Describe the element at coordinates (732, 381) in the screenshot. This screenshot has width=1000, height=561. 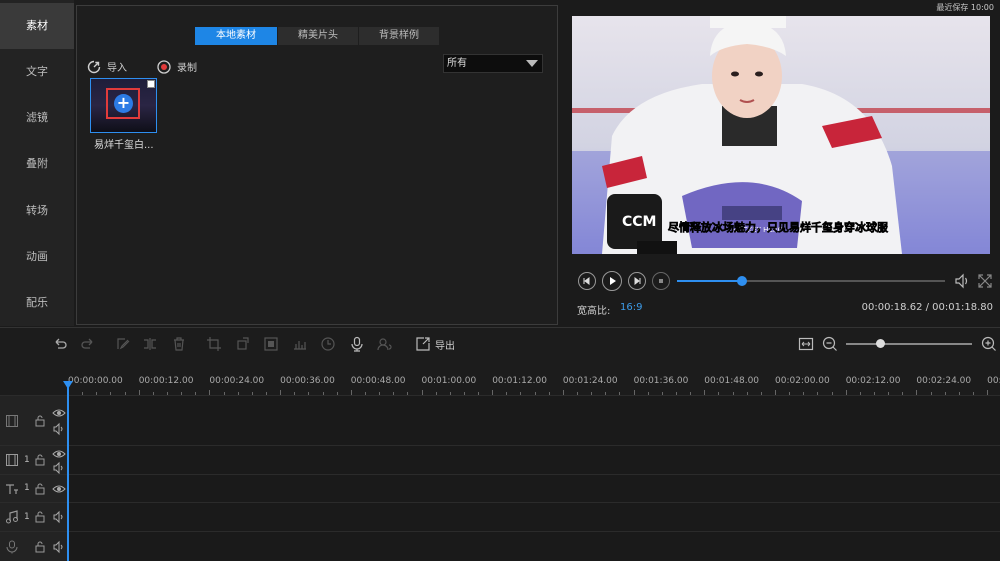
I see `ruler-tick-label: 00:01:48.00` at that location.